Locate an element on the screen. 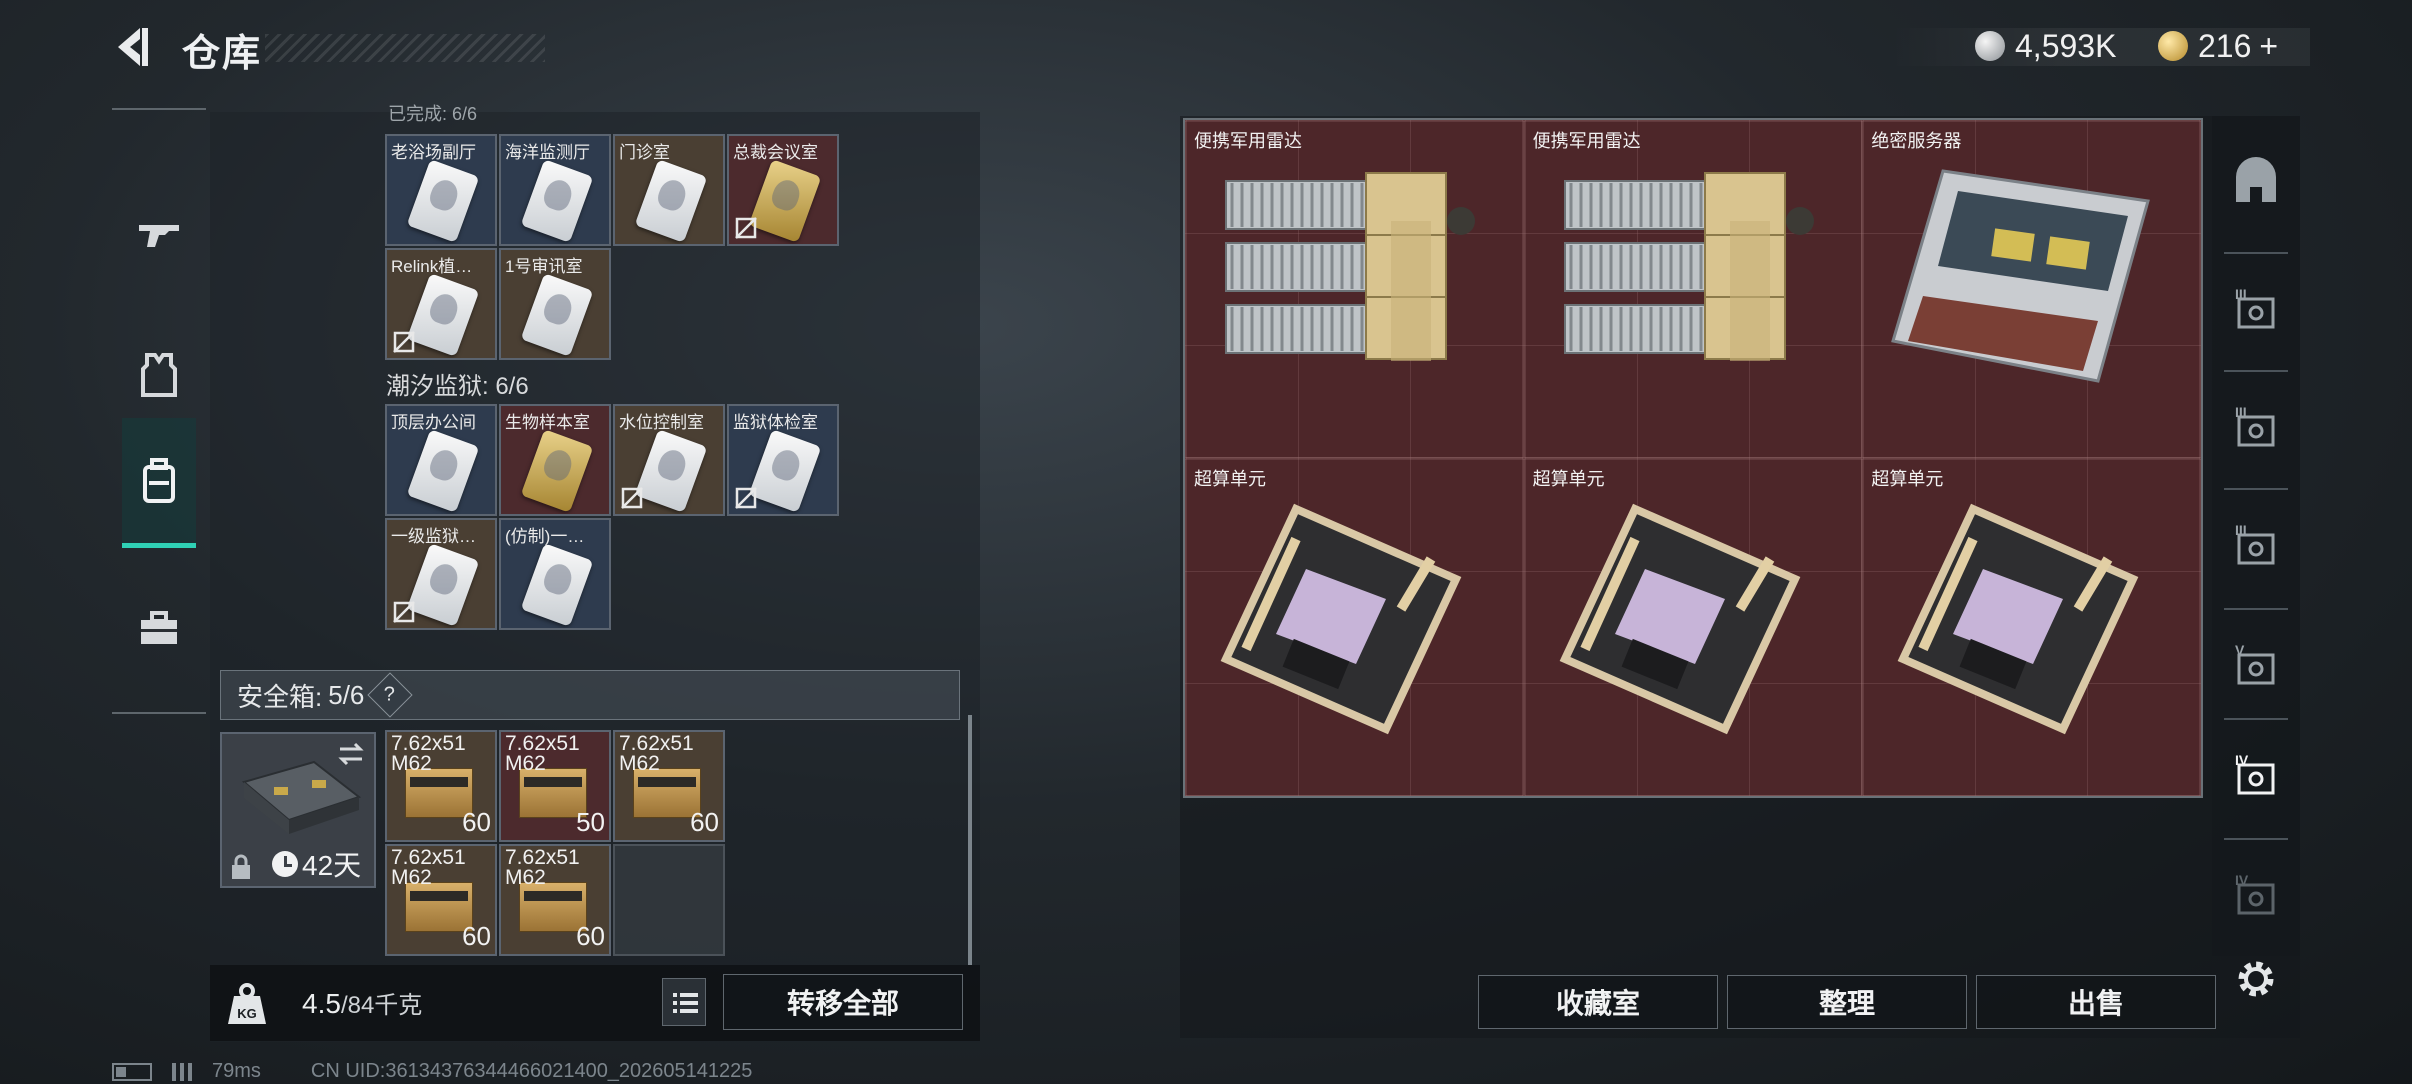 This screenshot has width=2412, height=1084. server-icon is located at coordinates (2021, 276).